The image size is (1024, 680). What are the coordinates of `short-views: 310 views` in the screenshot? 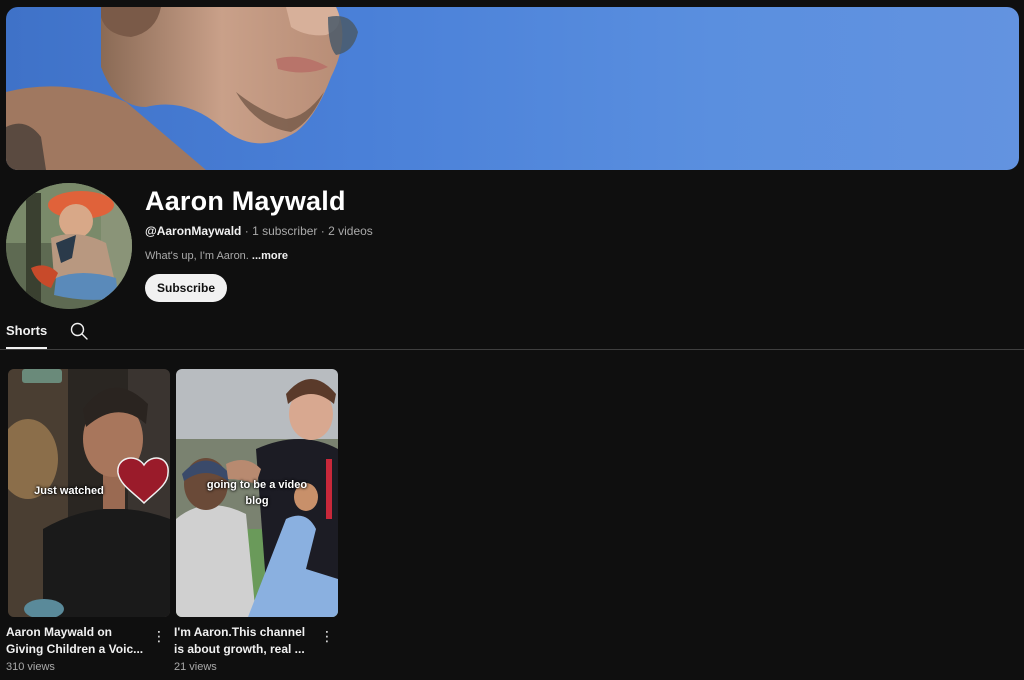 It's located at (30, 667).